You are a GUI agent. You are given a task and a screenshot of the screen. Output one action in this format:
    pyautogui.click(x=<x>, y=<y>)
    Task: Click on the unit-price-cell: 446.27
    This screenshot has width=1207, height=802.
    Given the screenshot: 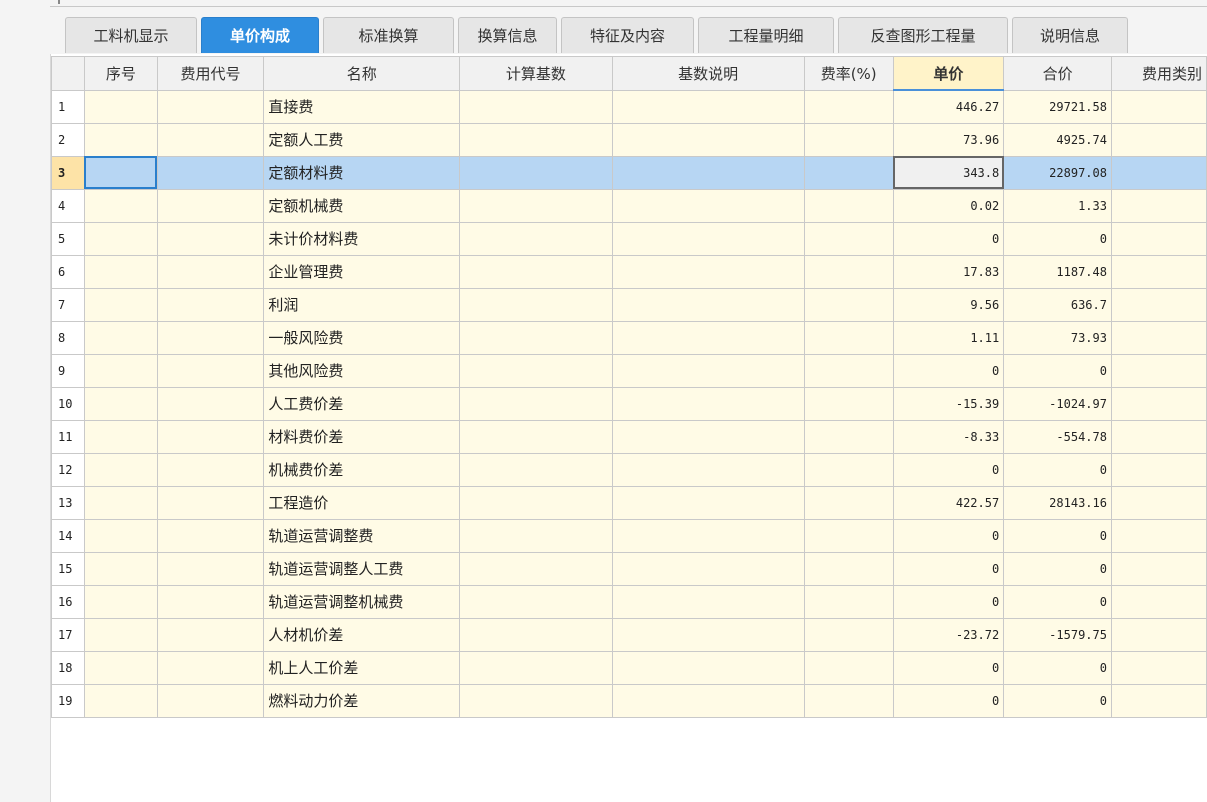 What is the action you would take?
    pyautogui.click(x=948, y=106)
    